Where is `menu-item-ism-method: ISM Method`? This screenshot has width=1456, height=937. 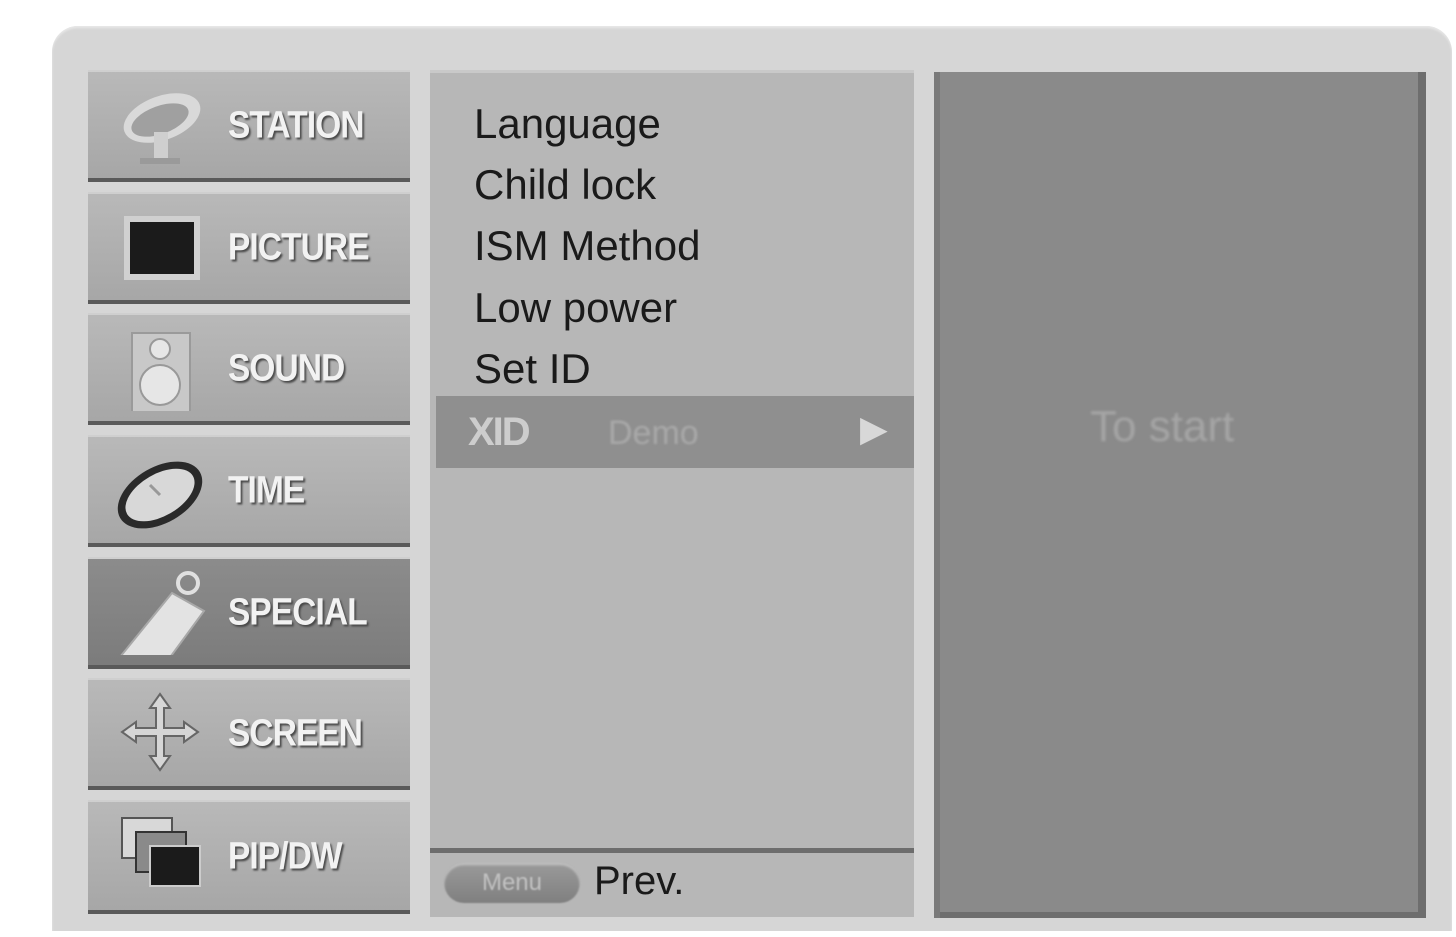
menu-item-ism-method: ISM Method is located at coordinates (587, 246).